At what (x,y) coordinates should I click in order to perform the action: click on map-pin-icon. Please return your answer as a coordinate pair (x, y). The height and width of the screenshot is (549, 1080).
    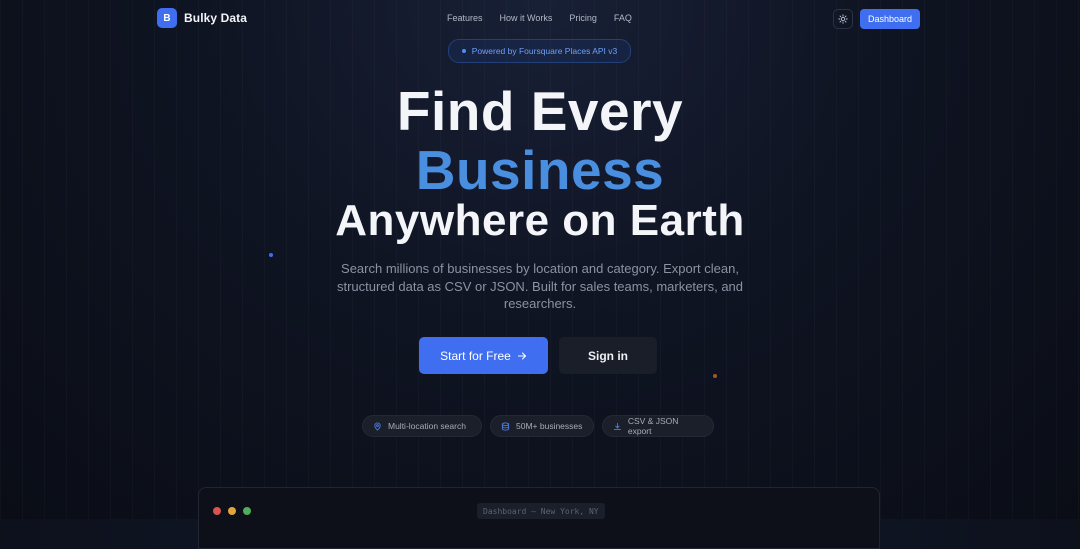
    Looking at the image, I should click on (377, 426).